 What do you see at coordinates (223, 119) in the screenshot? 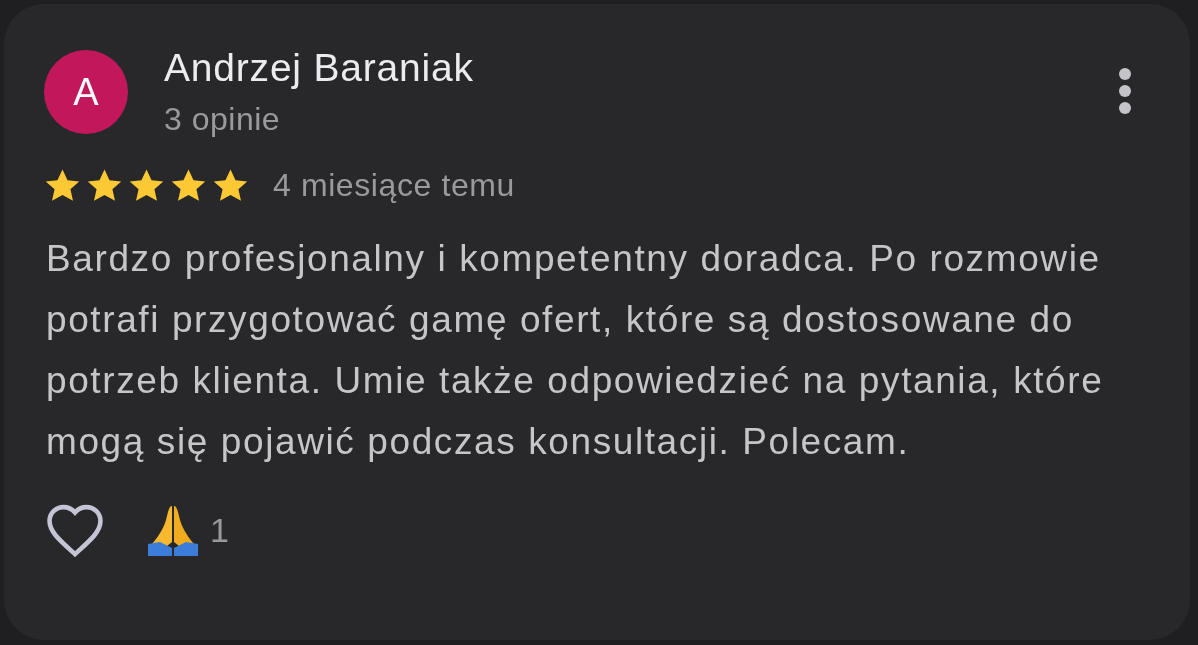
I see `review-count: 3 opinie` at bounding box center [223, 119].